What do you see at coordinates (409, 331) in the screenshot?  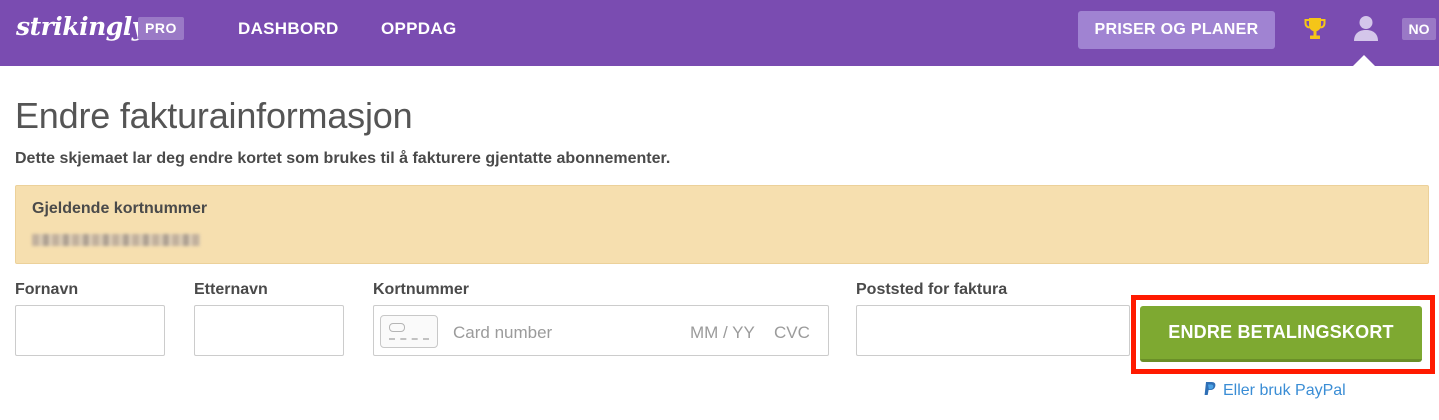 I see `credit-card-icon` at bounding box center [409, 331].